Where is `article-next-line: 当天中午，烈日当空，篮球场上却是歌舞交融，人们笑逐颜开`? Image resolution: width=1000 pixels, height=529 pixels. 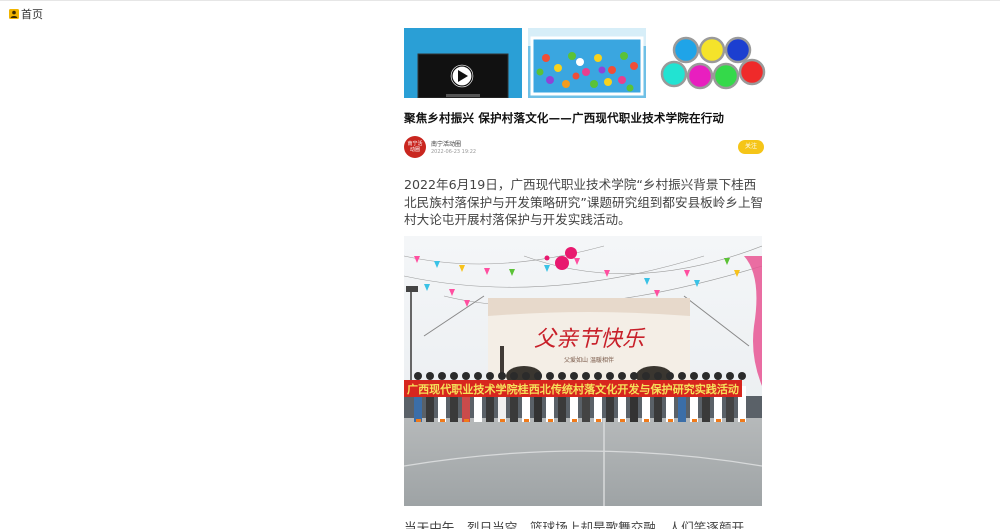 article-next-line: 当天中午，烈日当空，篮球场上却是歌舞交融，人们笑逐颜开 is located at coordinates (574, 524).